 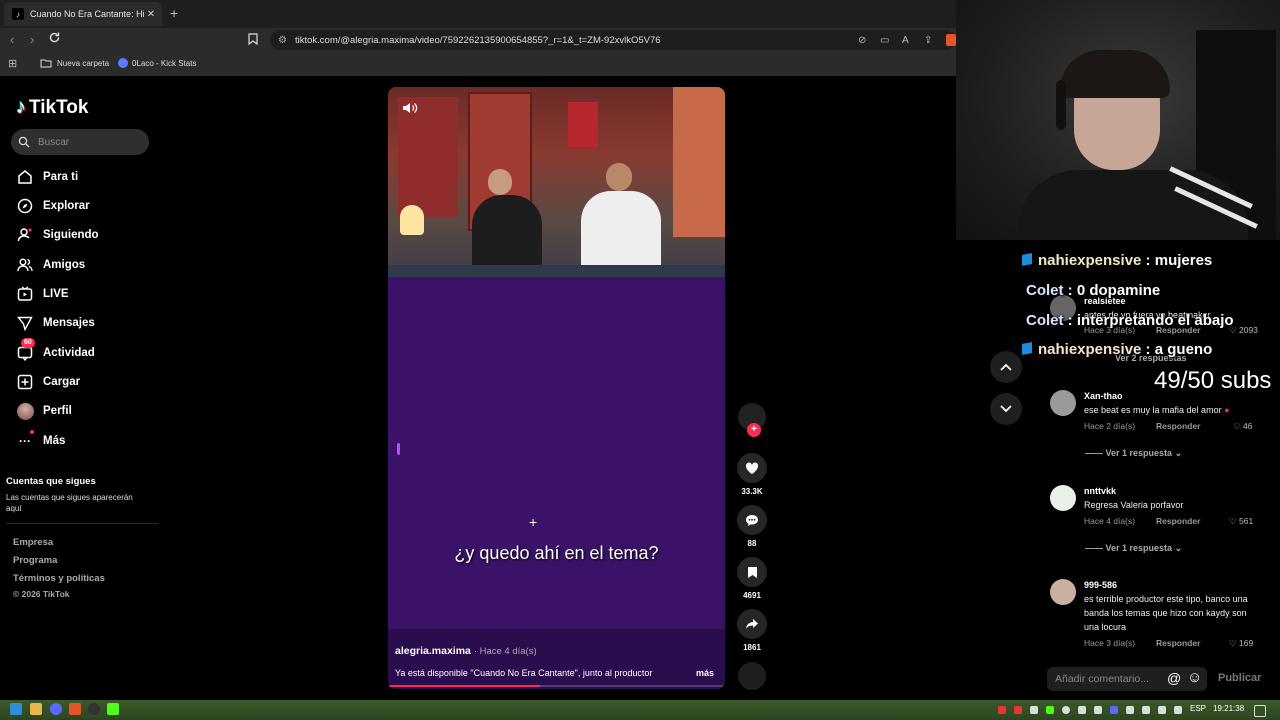 I want to click on apps-grid-icon: ⊞, so click(x=12, y=63).